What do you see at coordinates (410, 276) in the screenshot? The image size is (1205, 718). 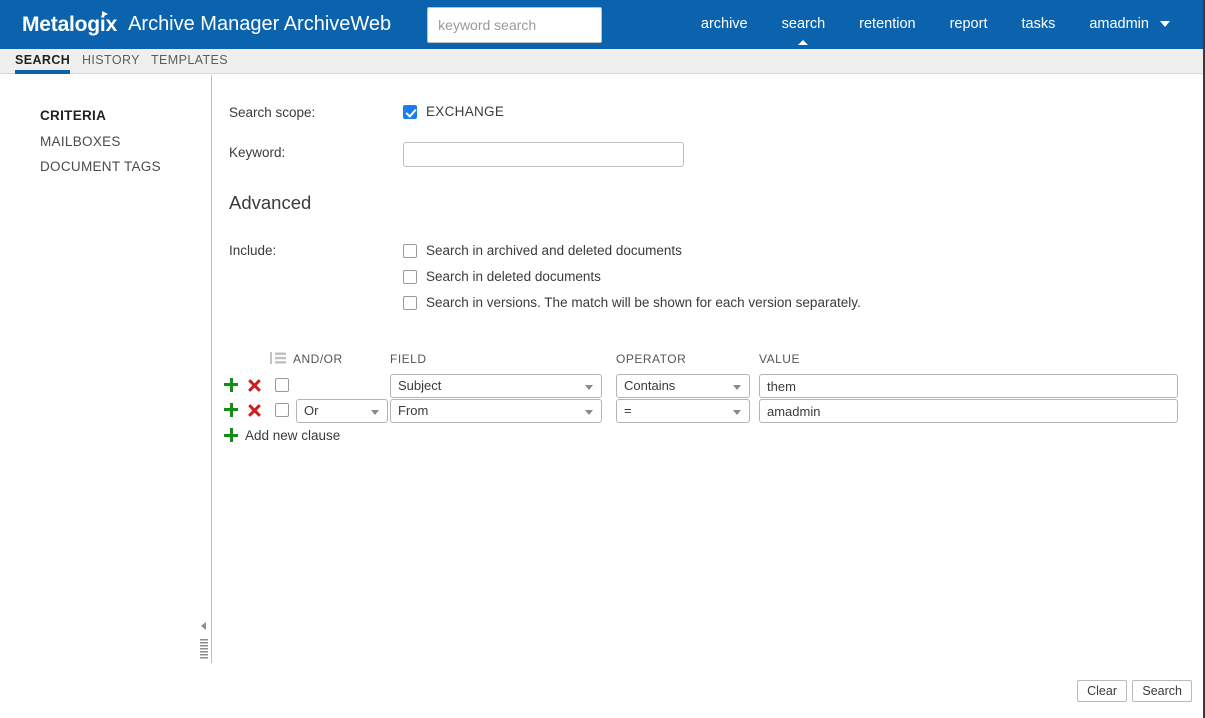 I see `include-deleted-checkbox` at bounding box center [410, 276].